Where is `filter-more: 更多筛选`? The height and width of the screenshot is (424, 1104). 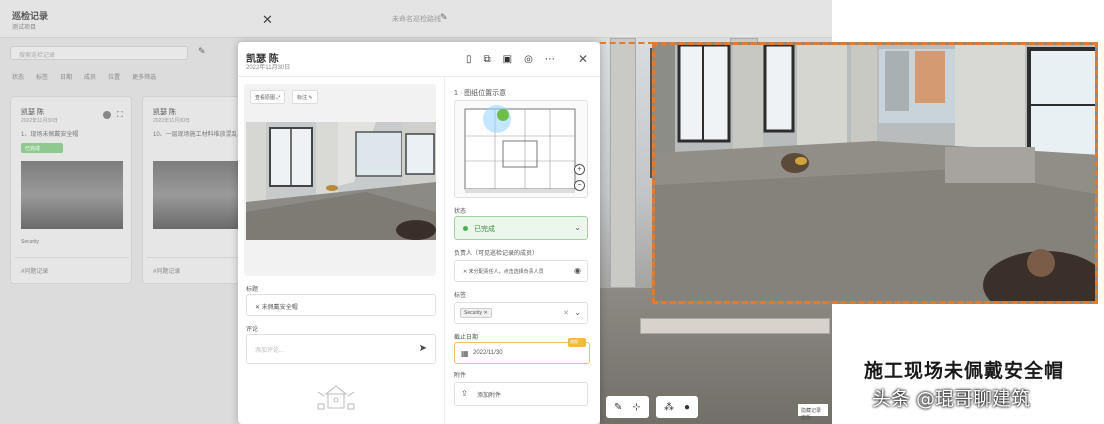
filter-more: 更多筛选 is located at coordinates (144, 76).